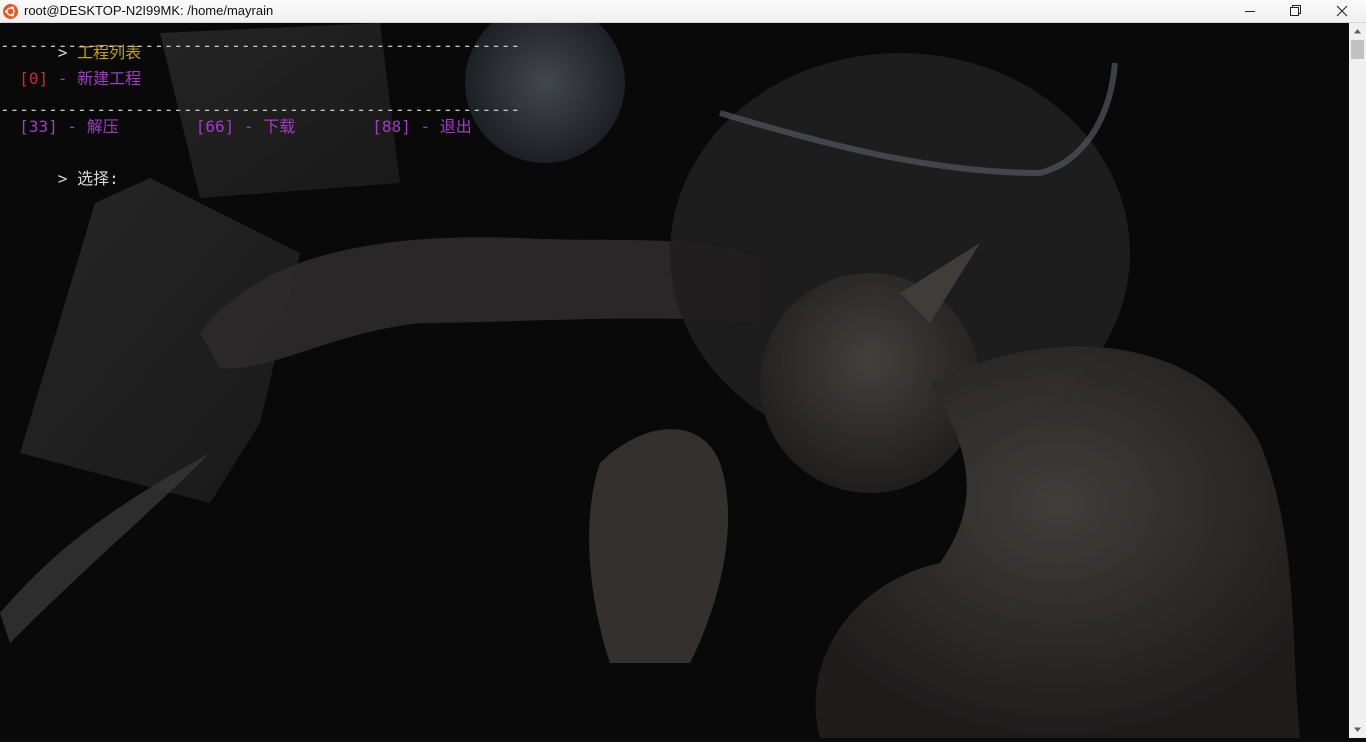 Image resolution: width=1366 pixels, height=742 pixels. I want to click on close-icon, so click(1342, 11).